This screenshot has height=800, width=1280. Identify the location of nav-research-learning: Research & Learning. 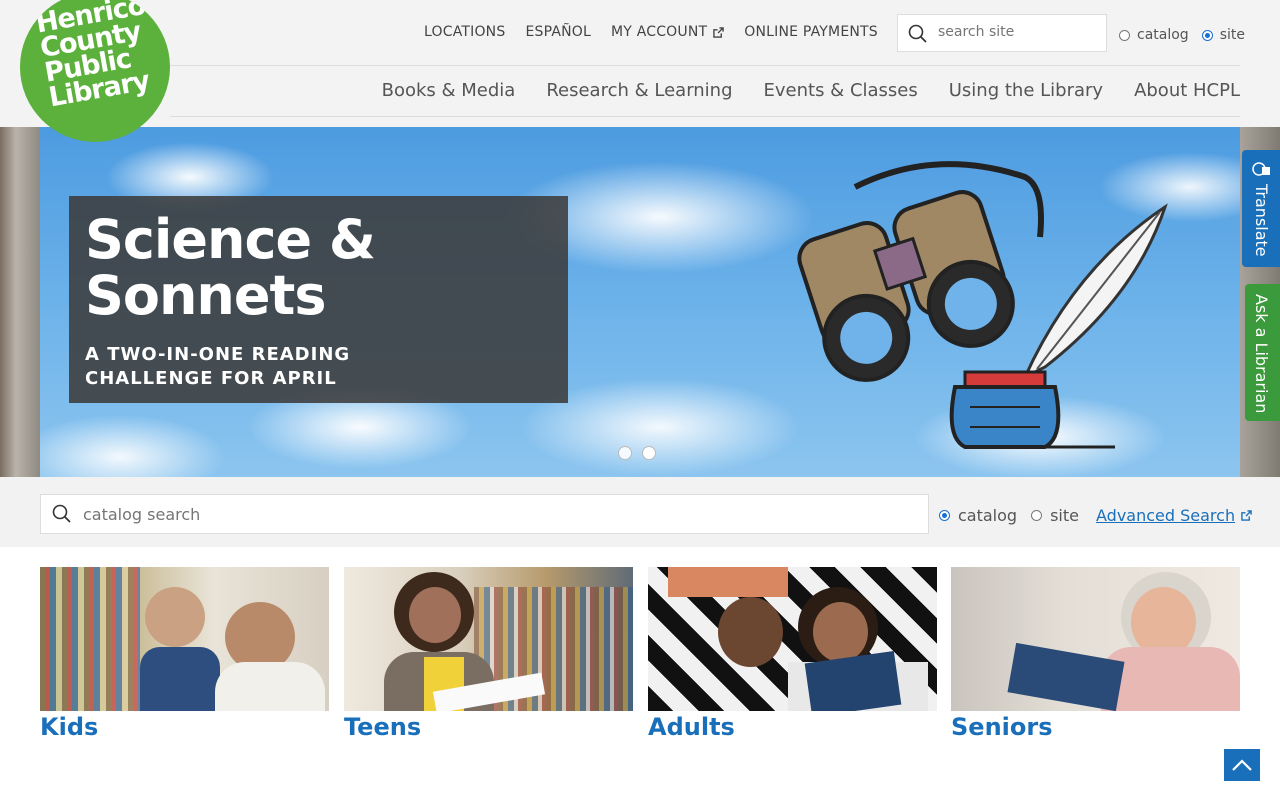
(639, 90).